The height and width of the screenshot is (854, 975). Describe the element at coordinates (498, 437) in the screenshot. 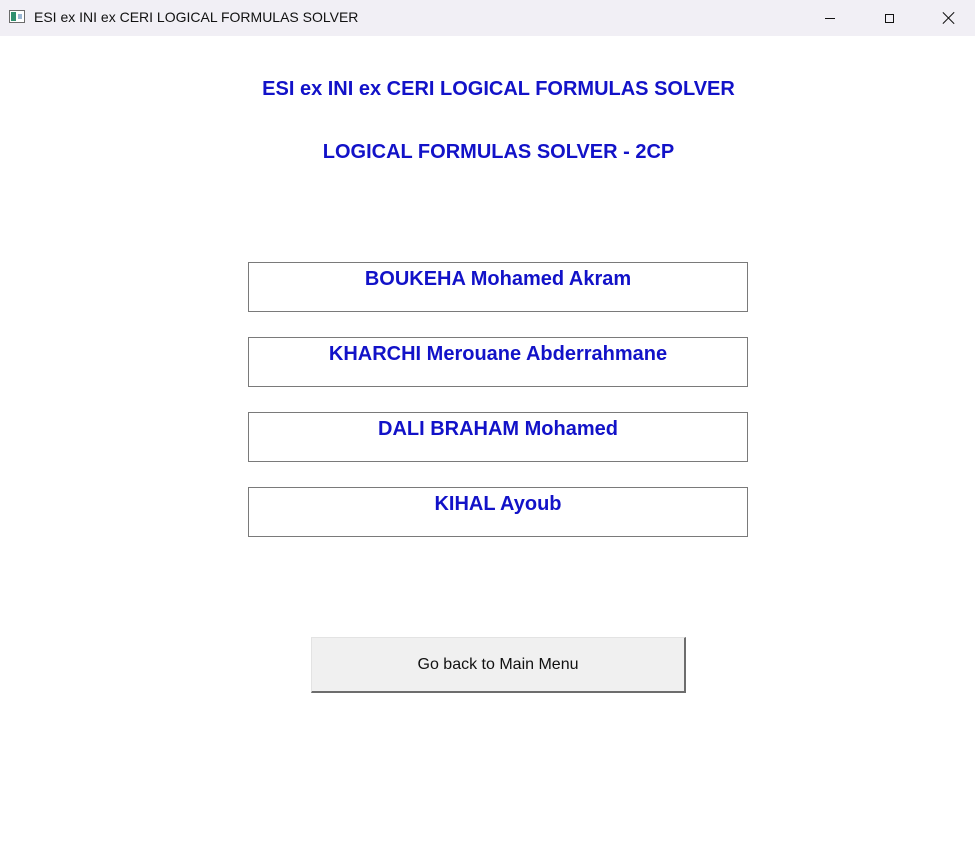

I see `author-name-box: DALI BRAHAM Mohamed` at that location.